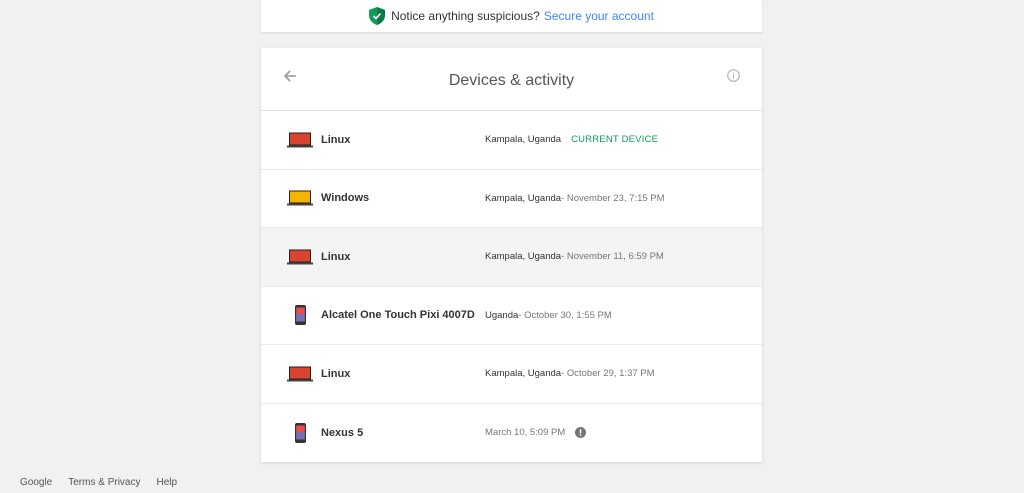  What do you see at coordinates (733, 75) in the screenshot?
I see `info-icon` at bounding box center [733, 75].